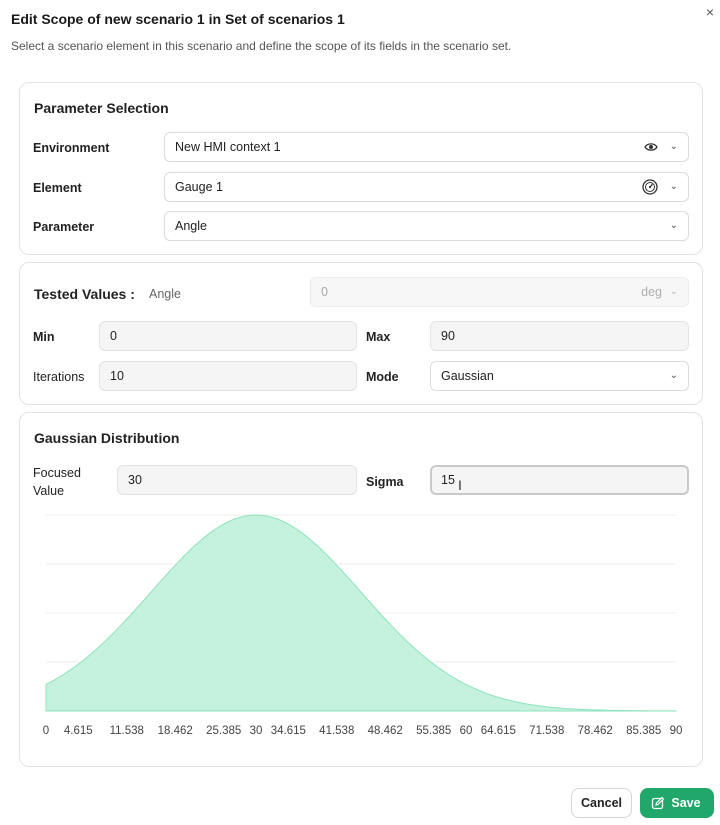 Image resolution: width=720 pixels, height=825 pixels. Describe the element at coordinates (59, 377) in the screenshot. I see `iterations-label: Iterations` at that location.